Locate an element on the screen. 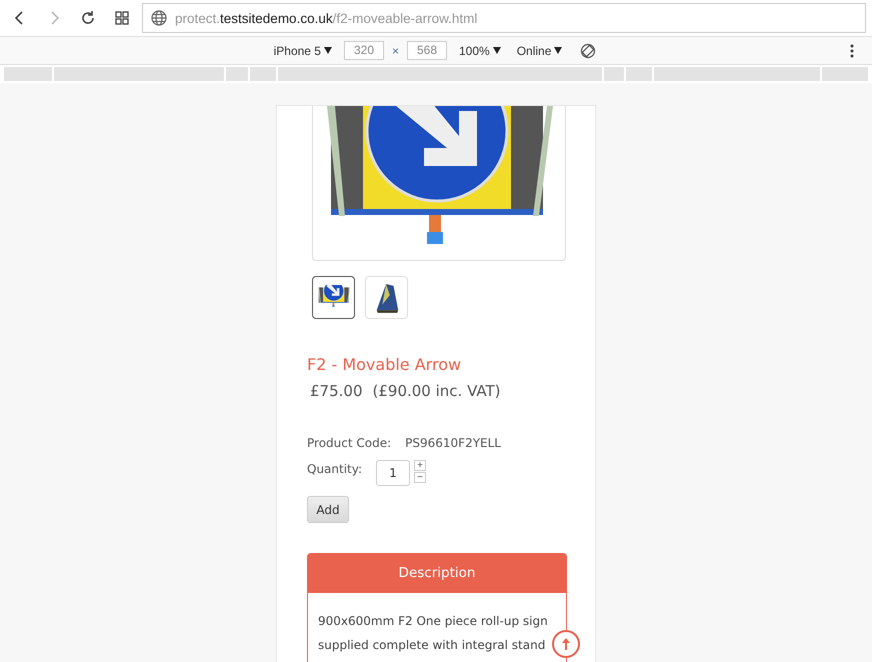 The image size is (872, 662). height-field: 568 is located at coordinates (427, 50).